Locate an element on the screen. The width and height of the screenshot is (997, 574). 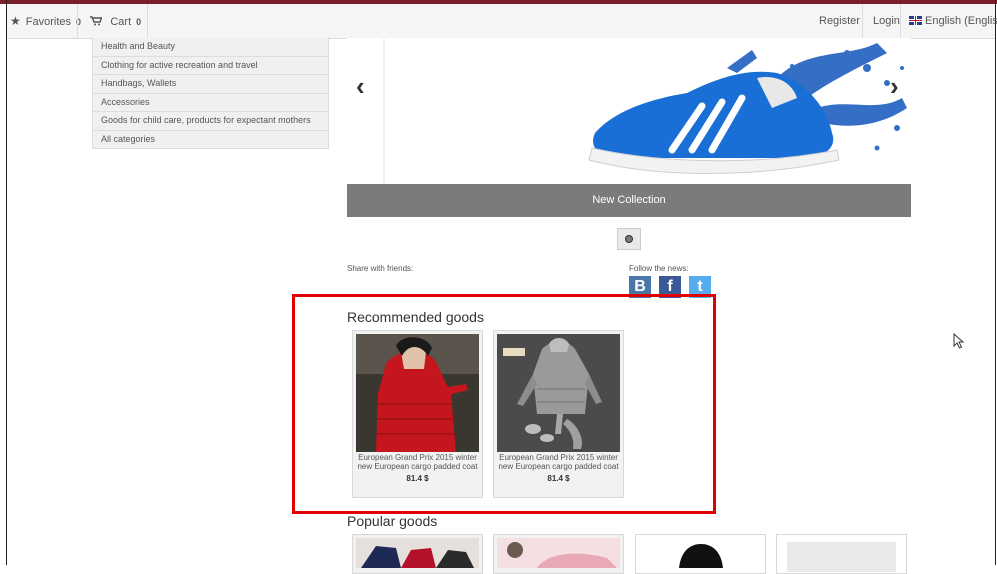
cart-link: Cart 0 is located at coordinates (115, 21).